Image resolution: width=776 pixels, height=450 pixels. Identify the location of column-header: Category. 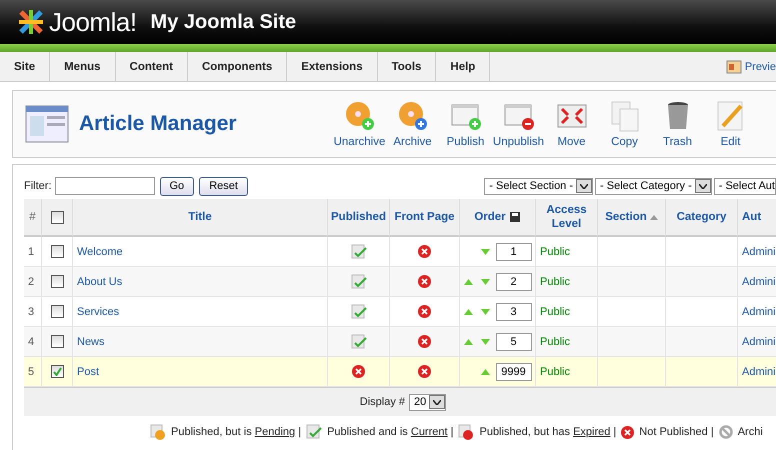
(702, 218).